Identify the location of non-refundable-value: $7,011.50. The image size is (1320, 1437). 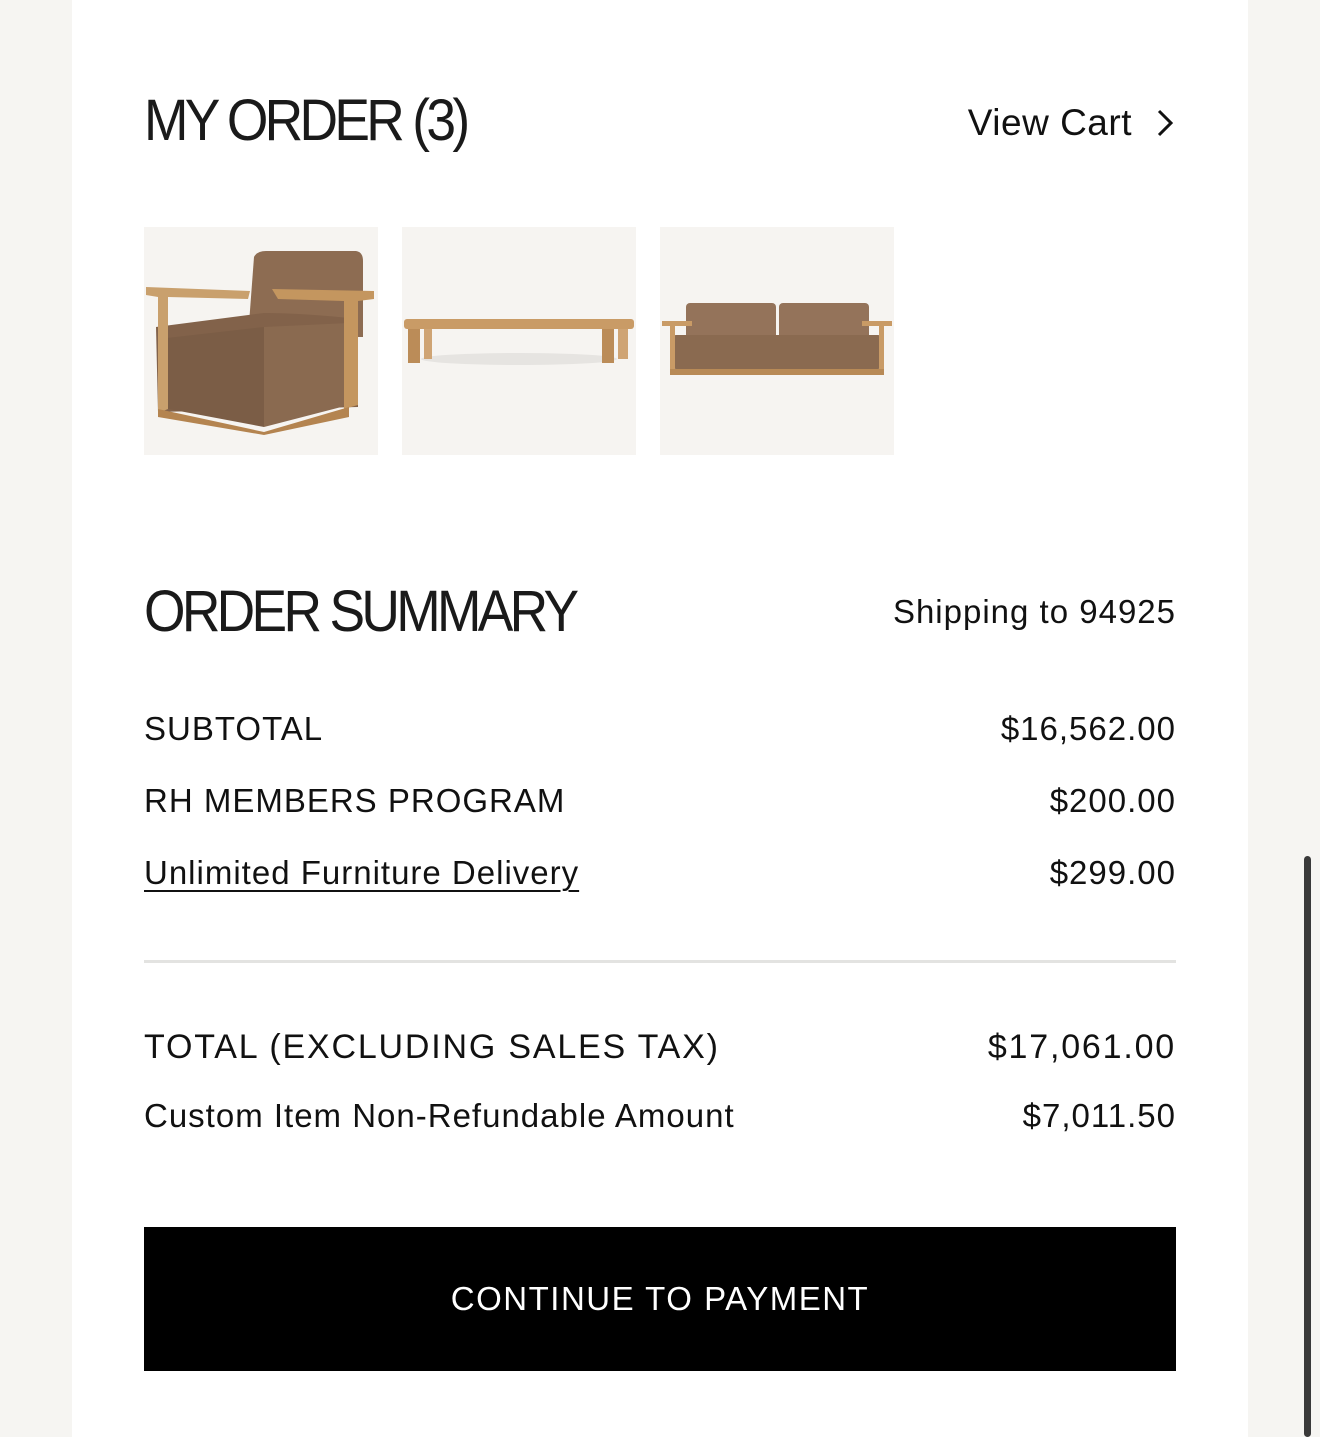
(1099, 1115).